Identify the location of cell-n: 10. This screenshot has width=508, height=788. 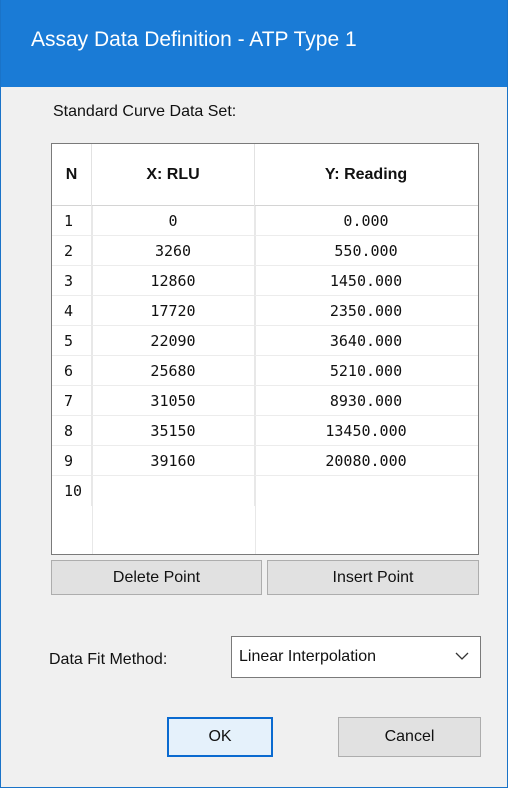
(72, 491).